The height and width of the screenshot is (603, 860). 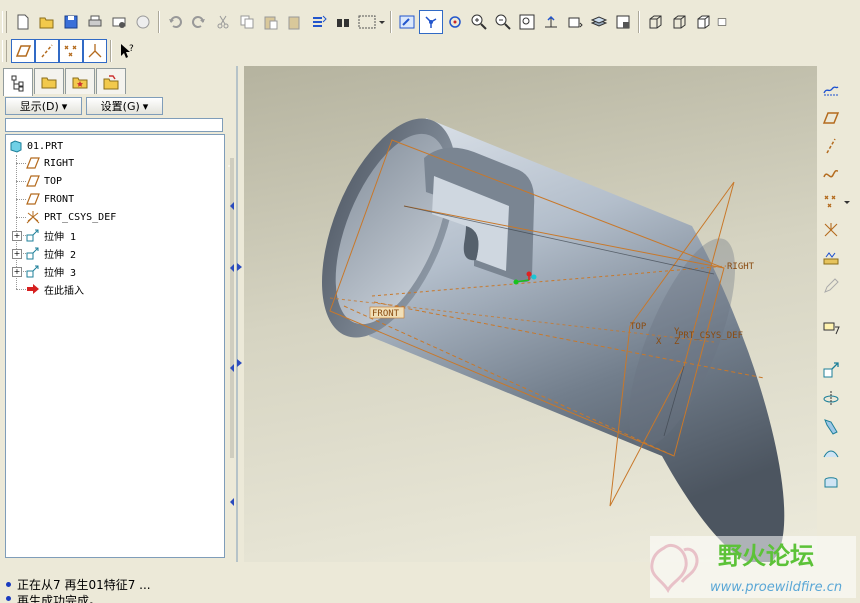 I want to click on show-menu-button: 显示(D) ▾, so click(x=43, y=106).